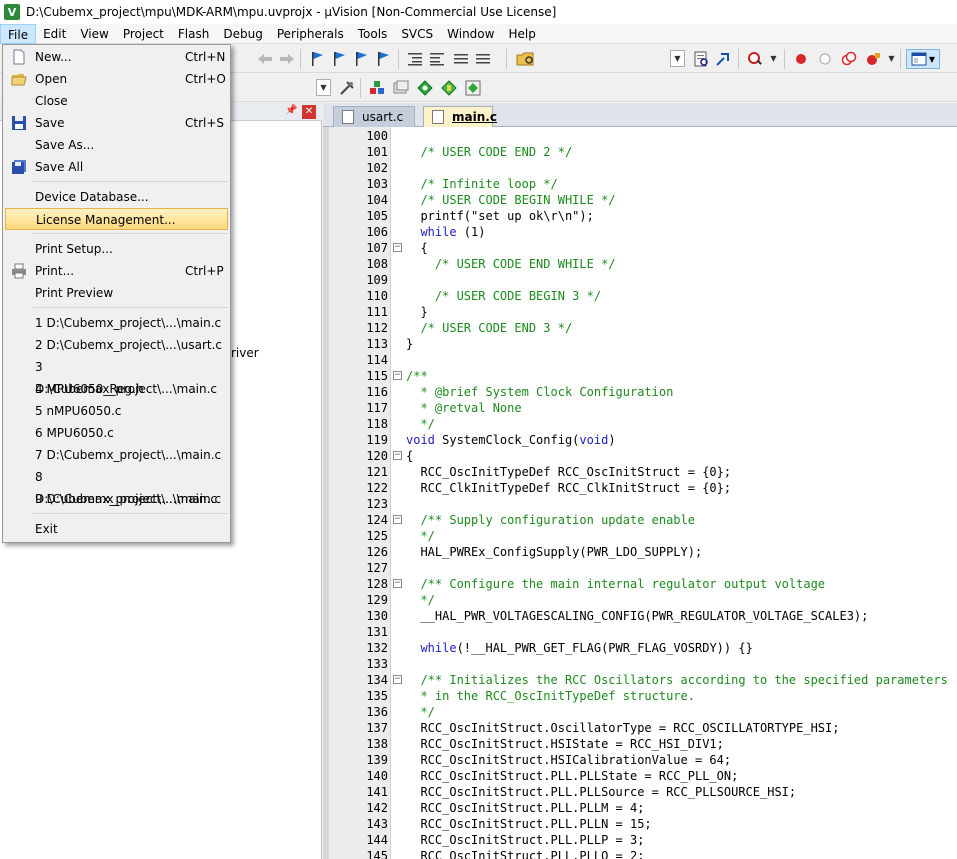  I want to click on file-open: Open Ctrl+O, so click(116, 79).